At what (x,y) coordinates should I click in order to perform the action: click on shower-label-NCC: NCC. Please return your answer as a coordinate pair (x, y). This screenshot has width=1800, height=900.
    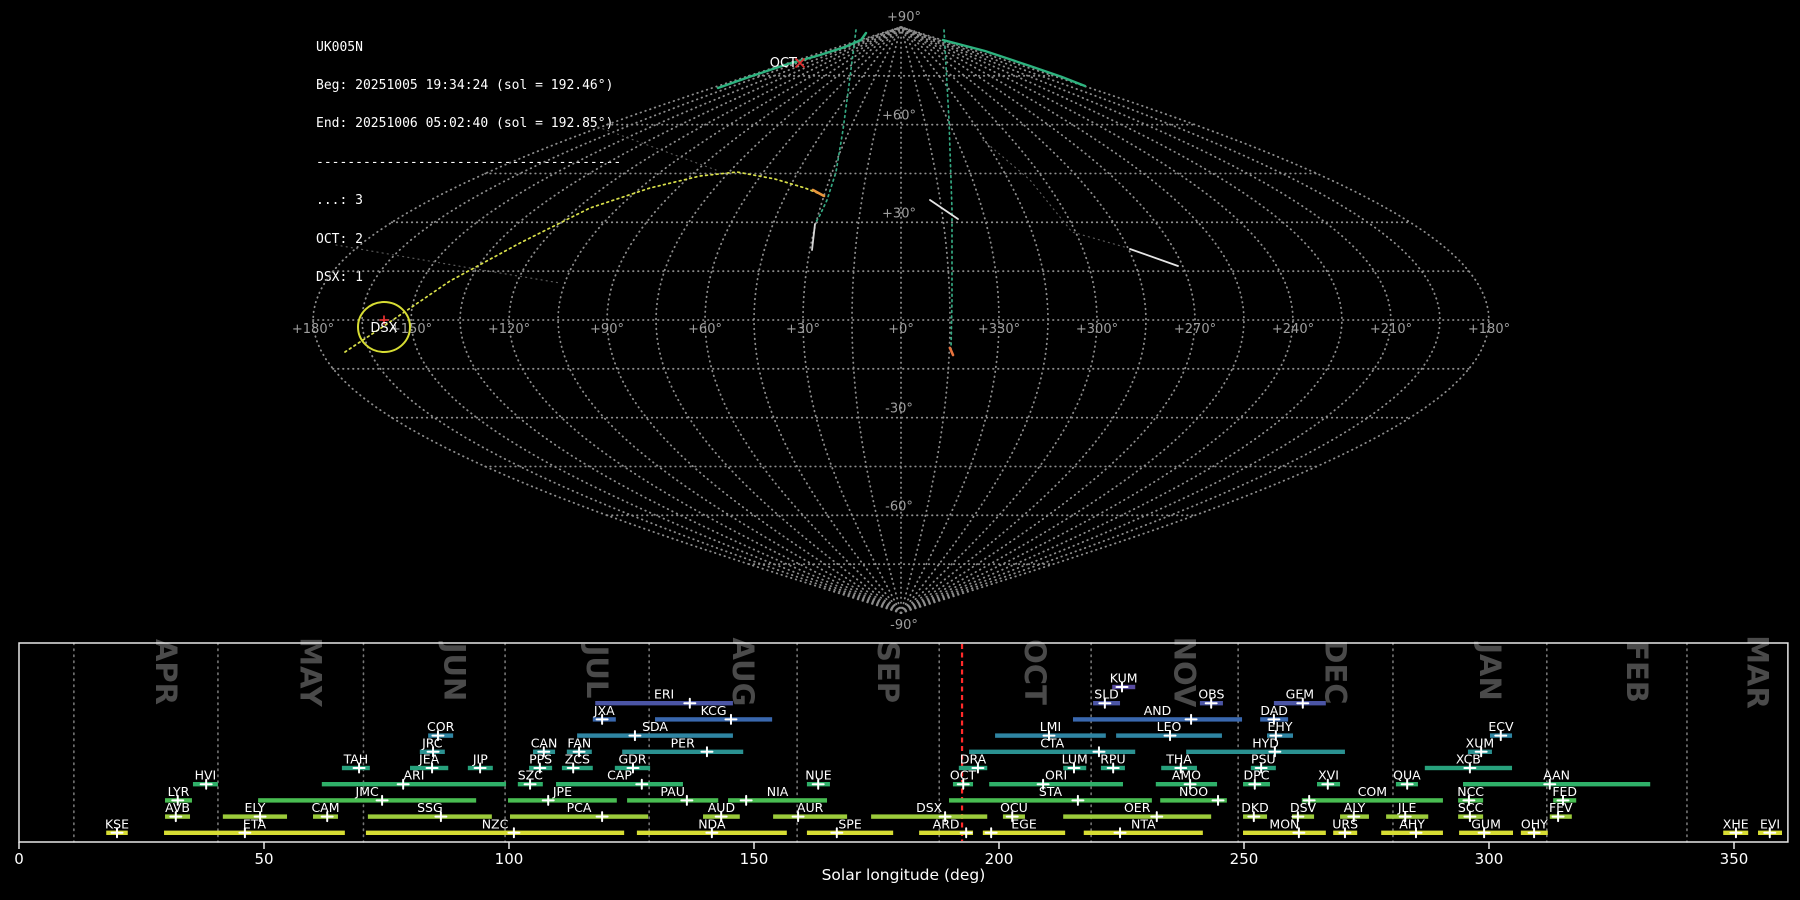
    Looking at the image, I should click on (1470, 791).